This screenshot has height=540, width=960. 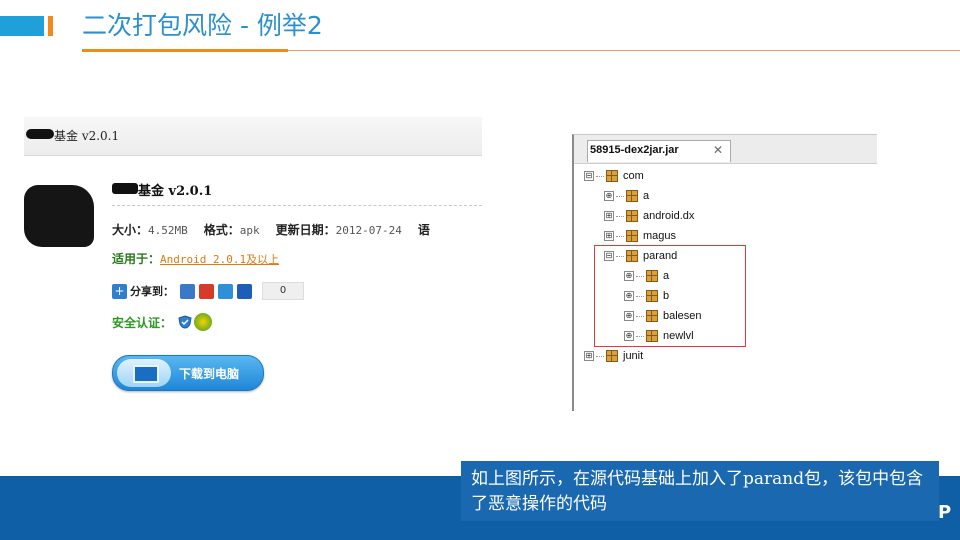 I want to click on header-divider-accent, so click(x=185, y=50).